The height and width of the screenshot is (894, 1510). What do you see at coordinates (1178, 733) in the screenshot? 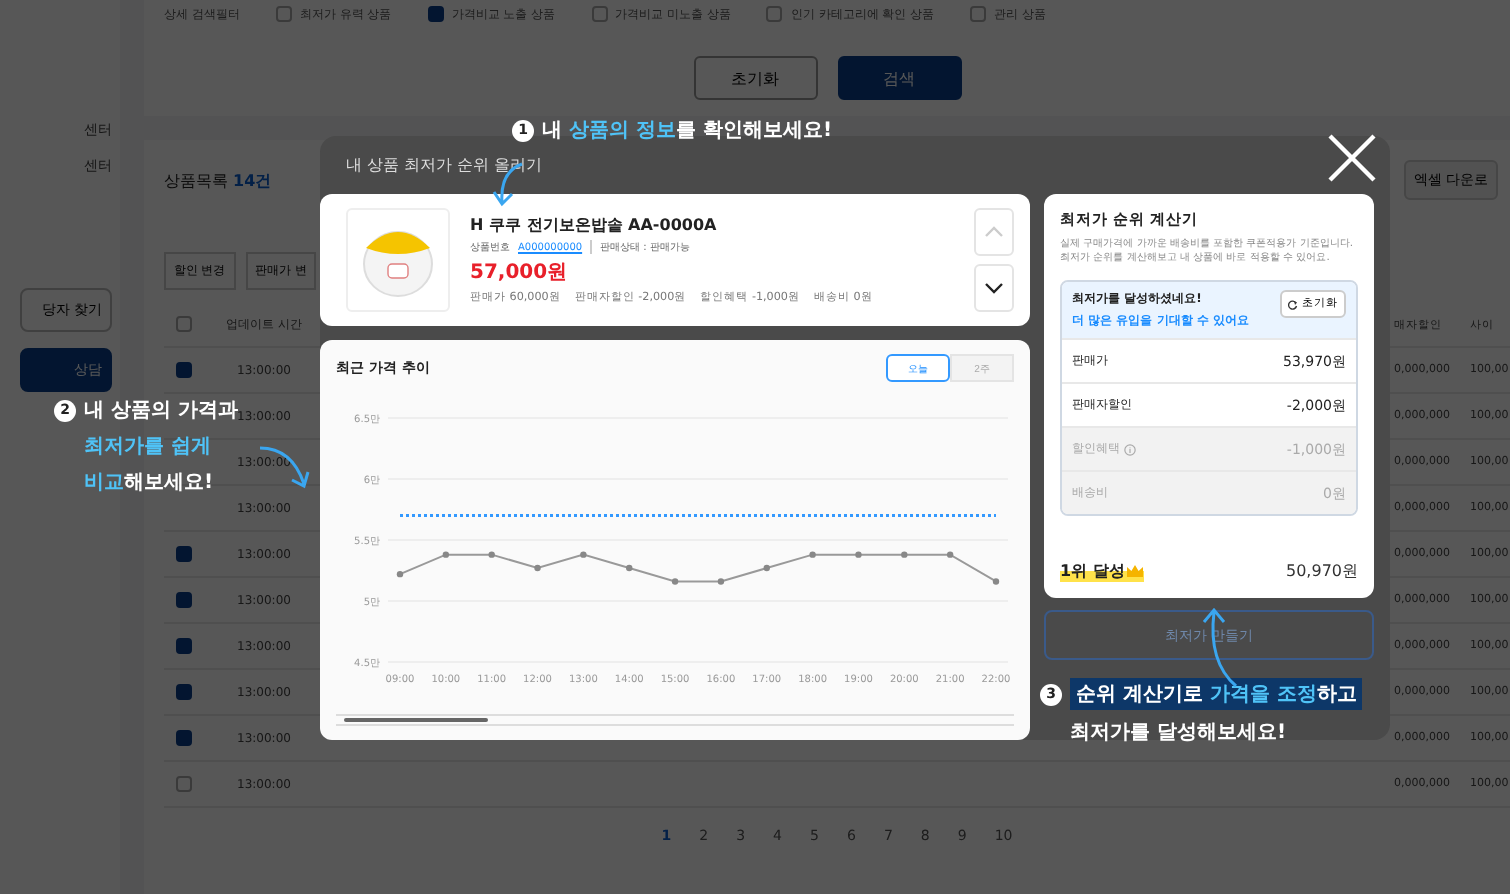
I see `callout-text: 최저가를 달성해보세요!` at bounding box center [1178, 733].